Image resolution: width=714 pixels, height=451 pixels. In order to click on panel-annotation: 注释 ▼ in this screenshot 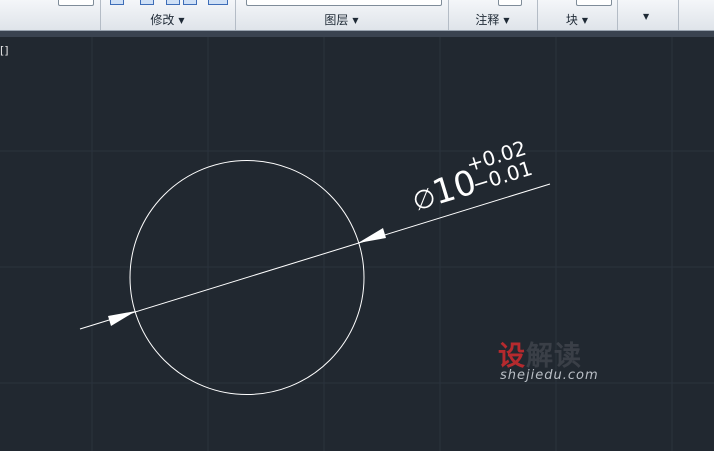, I will do `click(492, 20)`.